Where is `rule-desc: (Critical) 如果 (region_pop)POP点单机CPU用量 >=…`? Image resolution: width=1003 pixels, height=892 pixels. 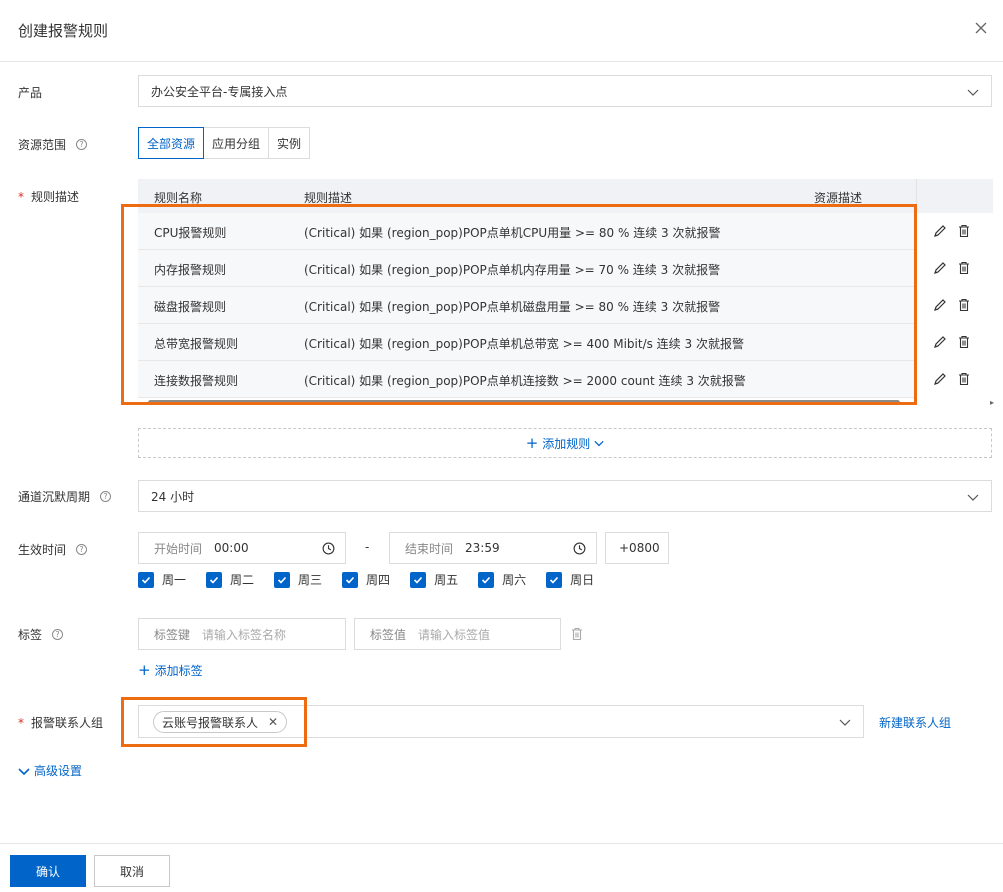 rule-desc: (Critical) 如果 (region_pop)POP点单机CPU用量 >=… is located at coordinates (512, 233).